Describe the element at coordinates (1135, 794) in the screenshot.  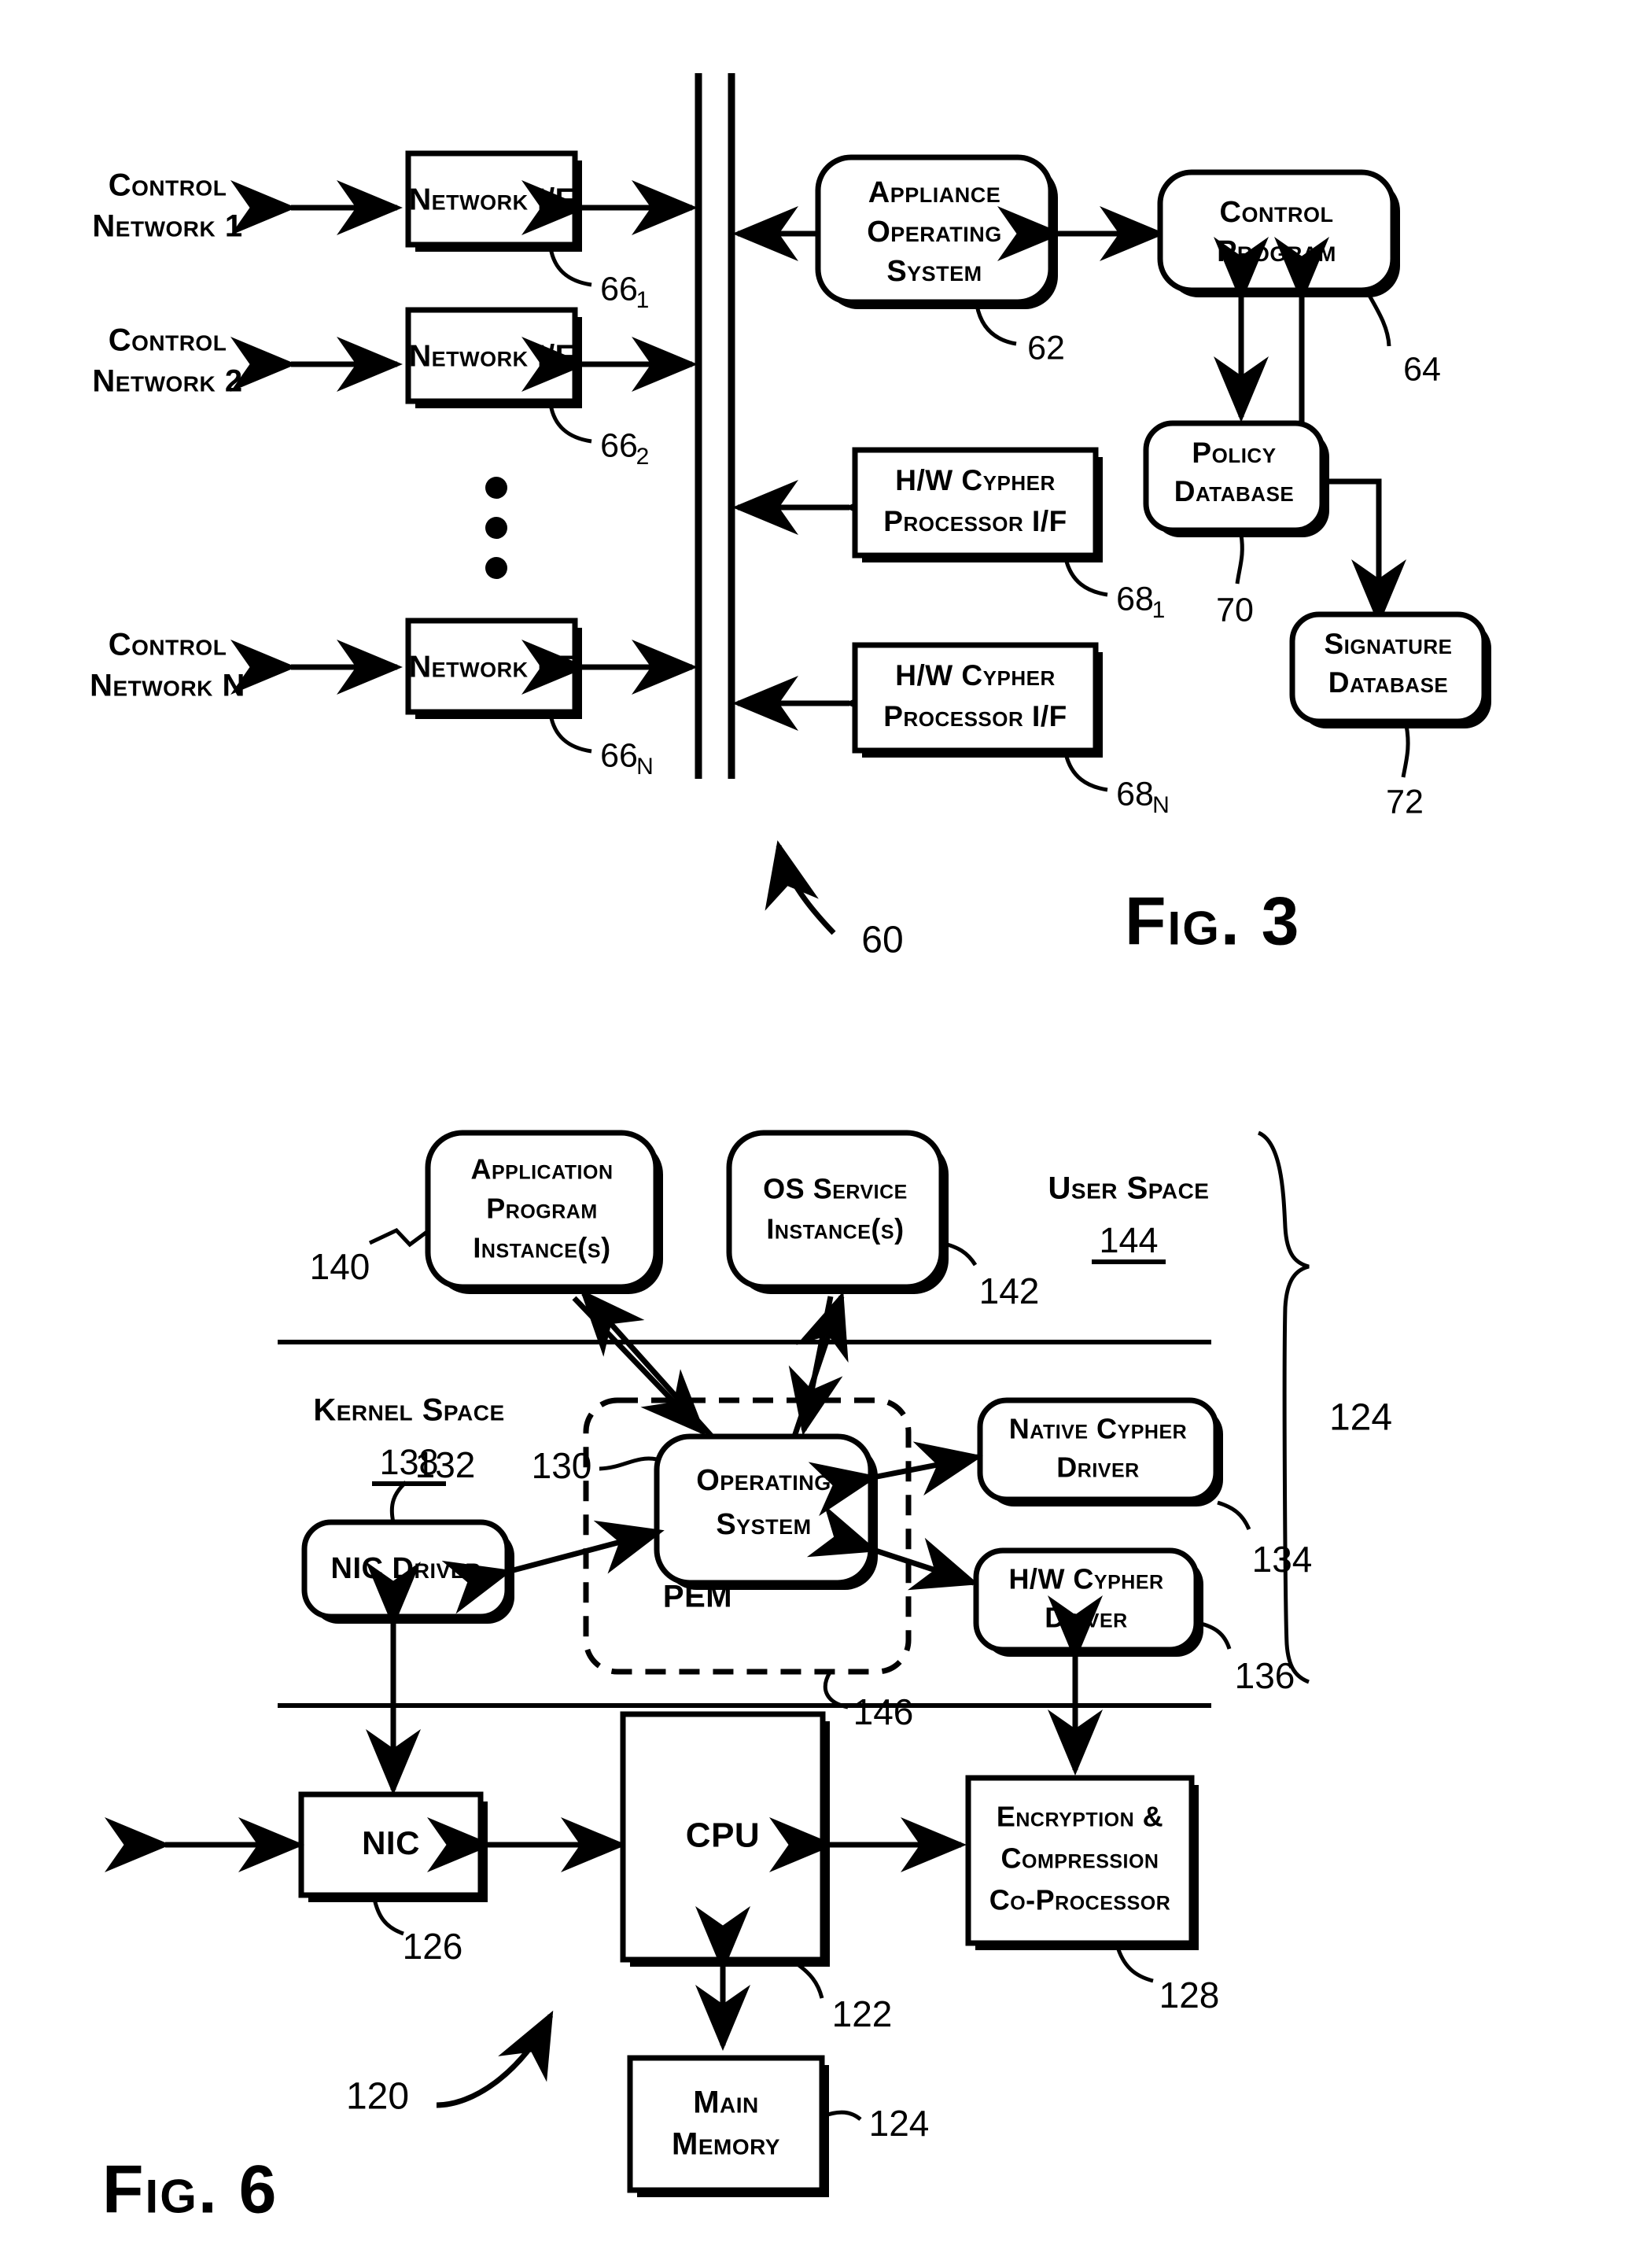
I see `ref-68-n: 68` at that location.